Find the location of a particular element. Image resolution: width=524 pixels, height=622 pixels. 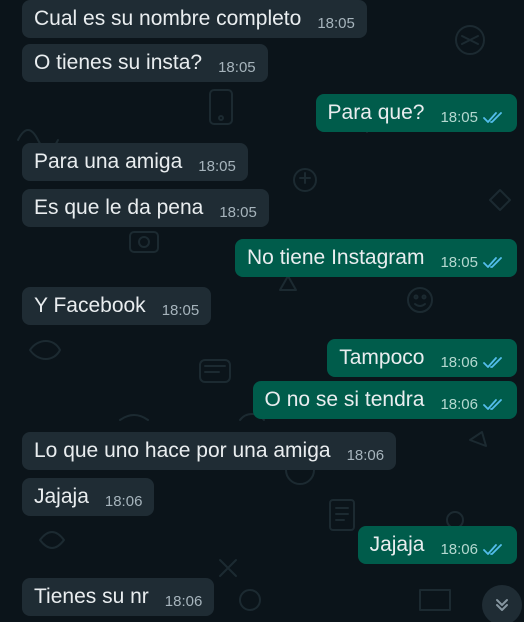

outgoing-message: Jajaja 18:06 is located at coordinates (437, 545).